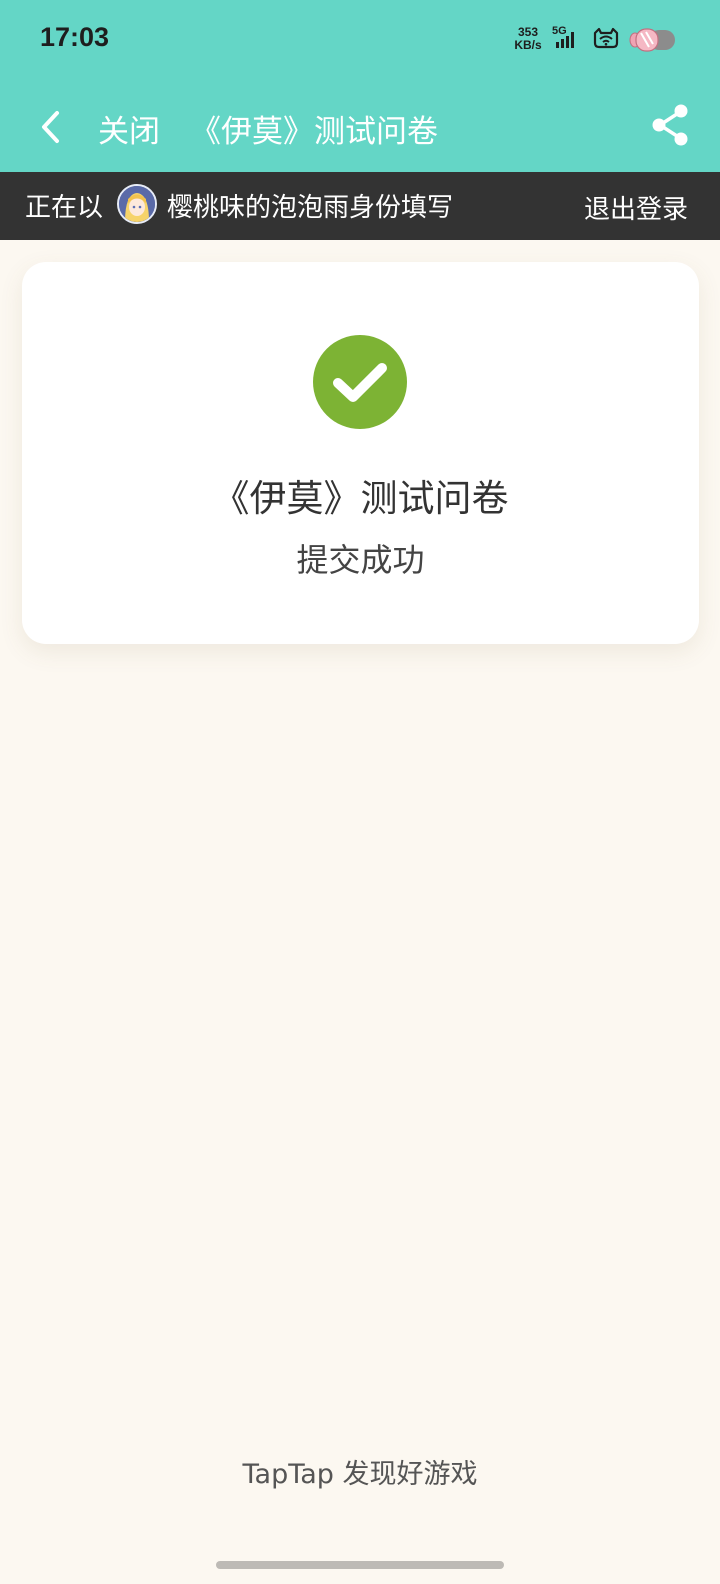 The width and height of the screenshot is (720, 1584). Describe the element at coordinates (360, 382) in the screenshot. I see `check-circle-icon` at that location.